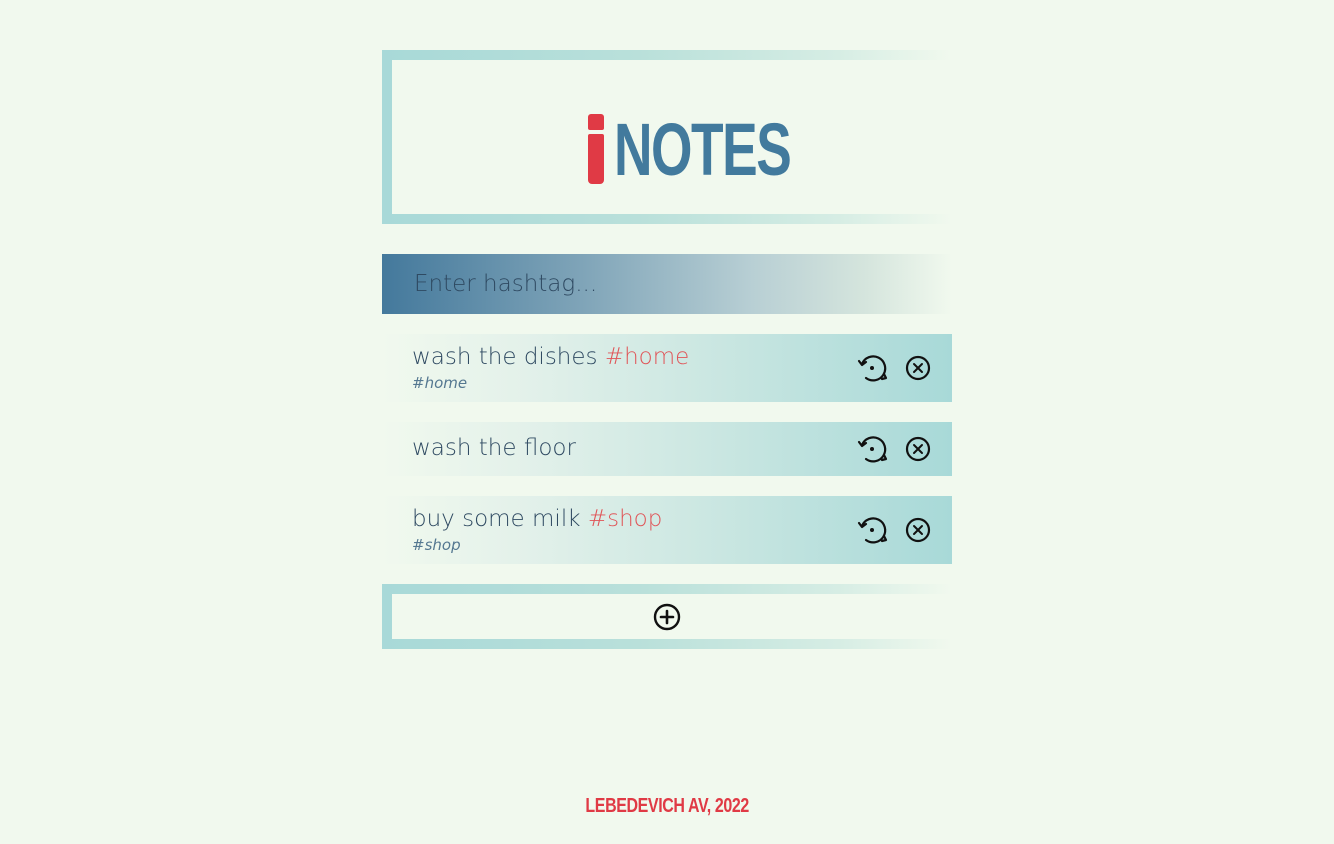 Image resolution: width=1334 pixels, height=844 pixels. I want to click on note-item: wash the dishes #home #home, so click(667, 368).